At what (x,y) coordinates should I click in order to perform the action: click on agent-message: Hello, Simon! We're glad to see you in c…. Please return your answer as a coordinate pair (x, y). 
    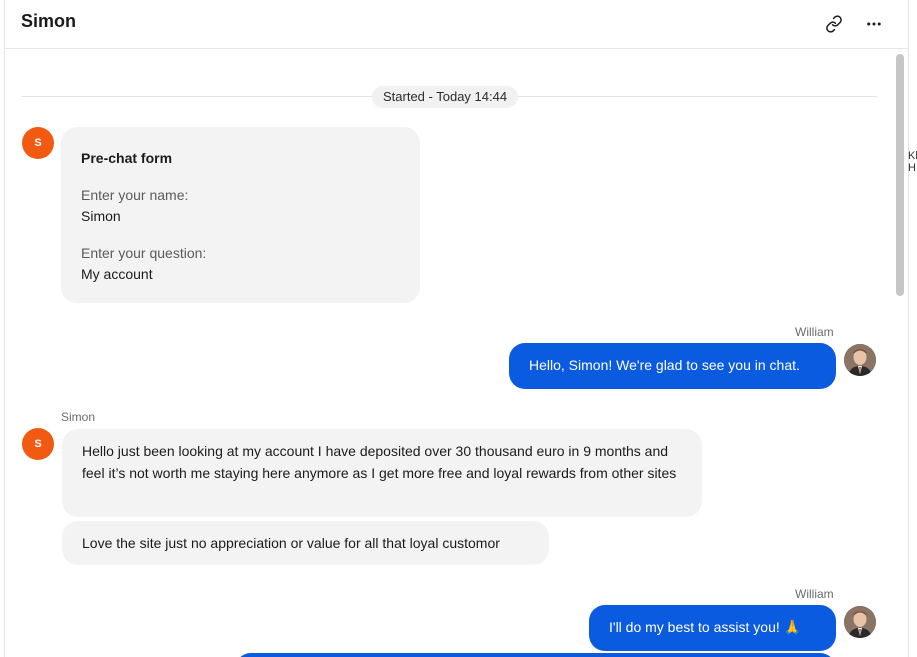
    Looking at the image, I should click on (672, 366).